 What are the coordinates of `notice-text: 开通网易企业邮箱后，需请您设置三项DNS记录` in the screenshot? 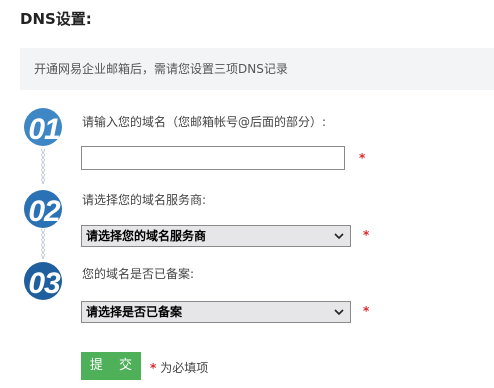 It's located at (161, 69).